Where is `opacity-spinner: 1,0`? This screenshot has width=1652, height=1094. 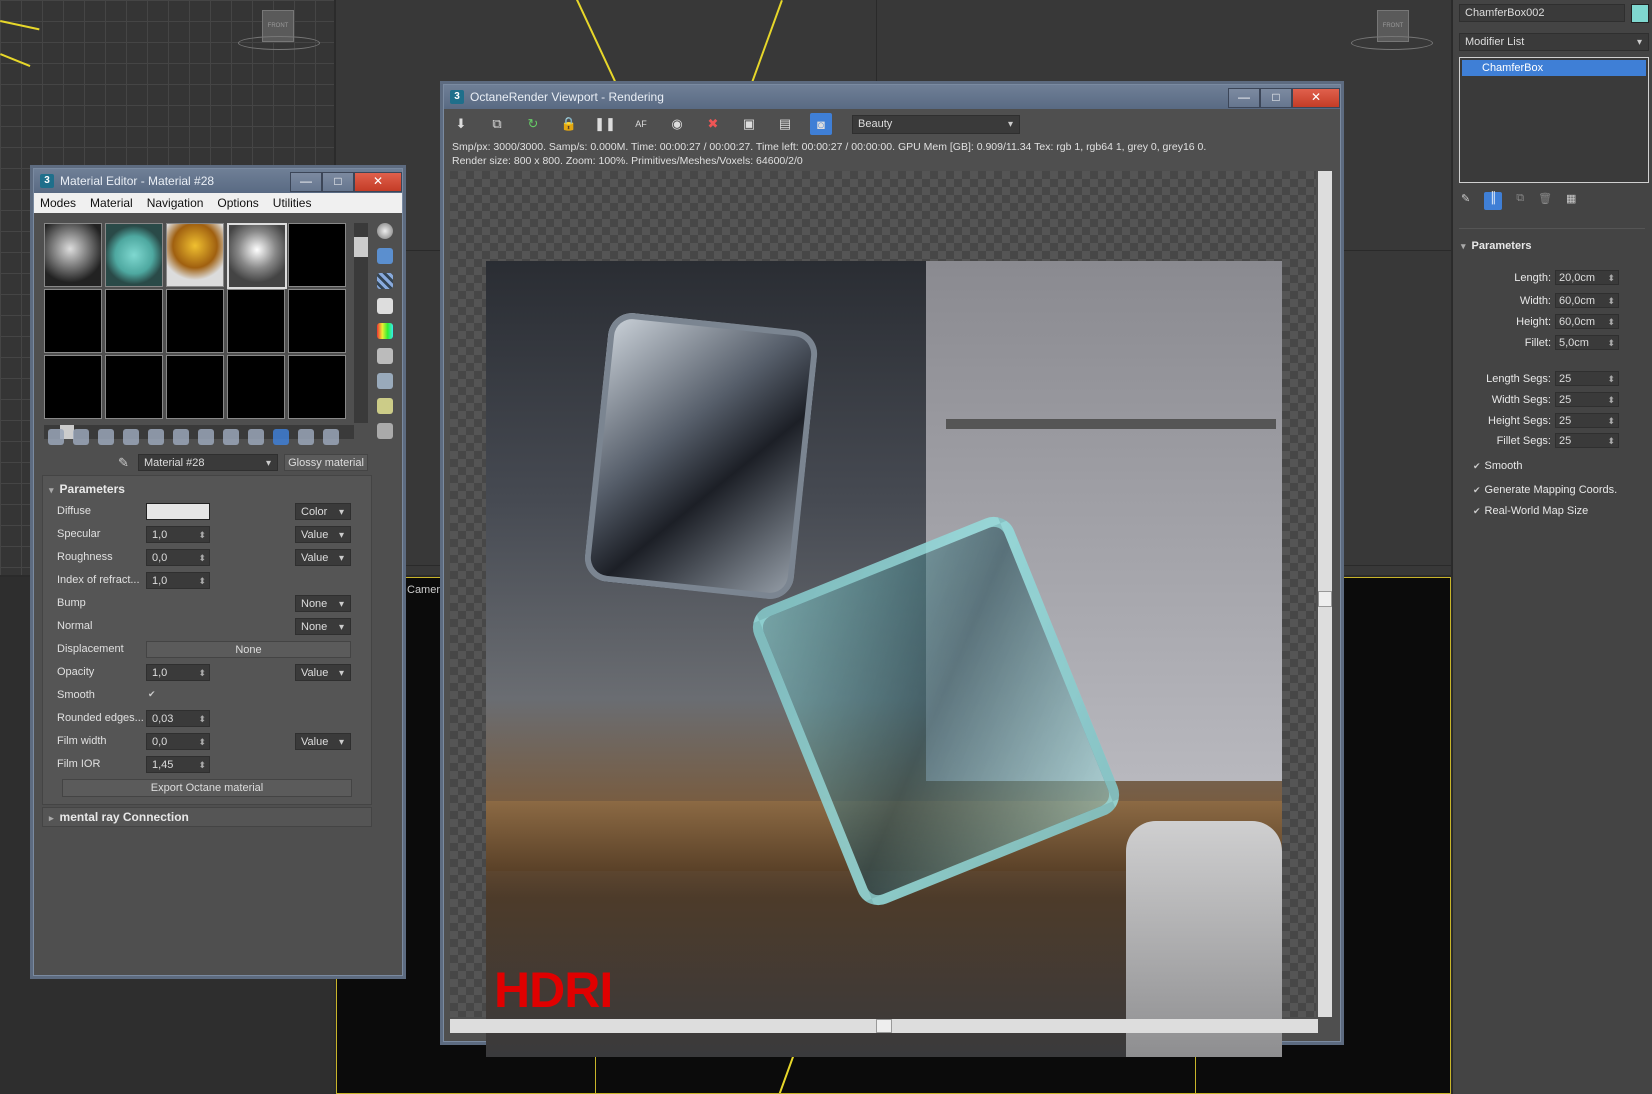
opacity-spinner: 1,0 is located at coordinates (178, 673).